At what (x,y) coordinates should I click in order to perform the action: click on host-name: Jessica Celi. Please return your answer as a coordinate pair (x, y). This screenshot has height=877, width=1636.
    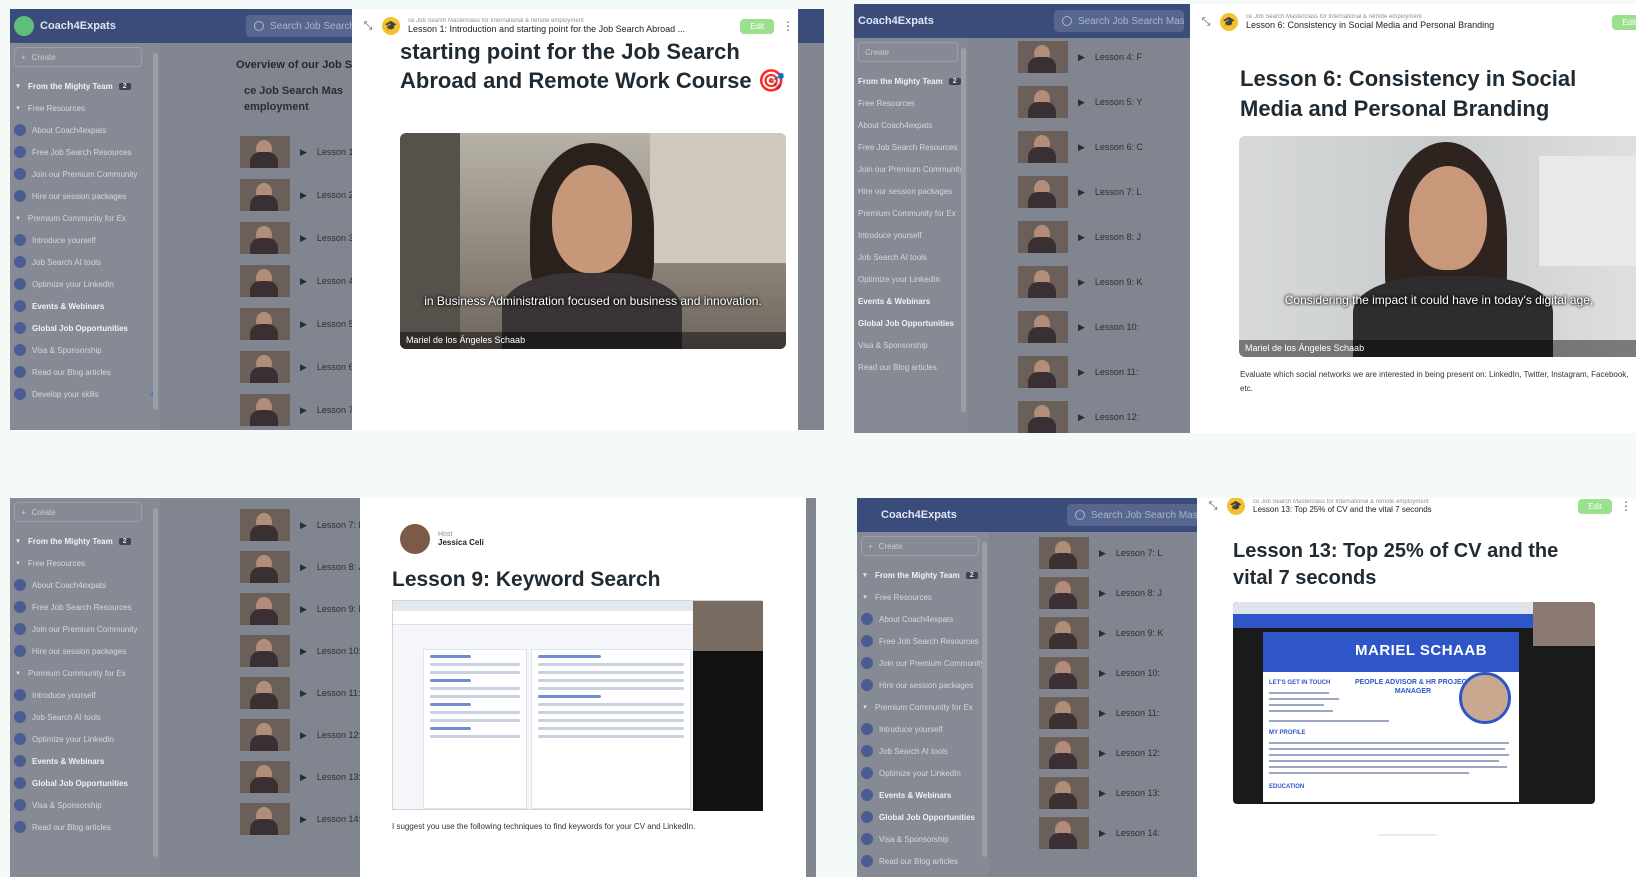
    Looking at the image, I should click on (461, 542).